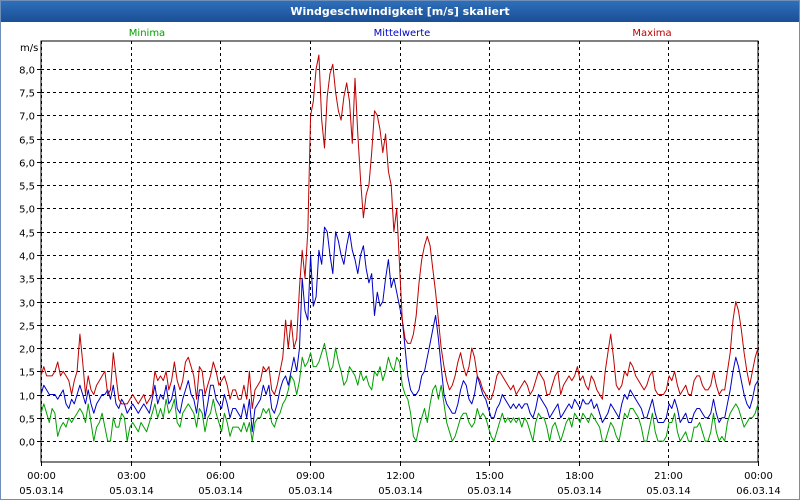 This screenshot has width=800, height=500. What do you see at coordinates (27, 280) in the screenshot?
I see `y-tick-label: 3,5` at bounding box center [27, 280].